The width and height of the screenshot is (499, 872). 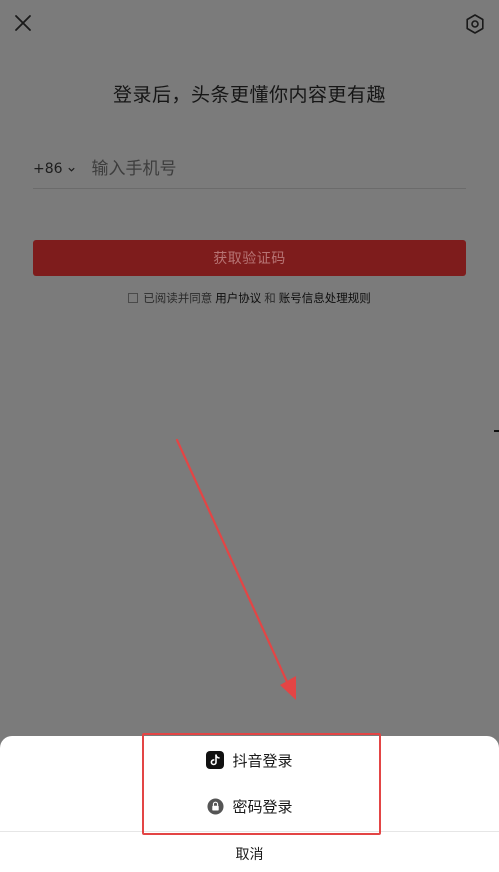 I want to click on agreement-row: 已阅读并同意 用户协议 和 账号信息处理规则, so click(x=249, y=298).